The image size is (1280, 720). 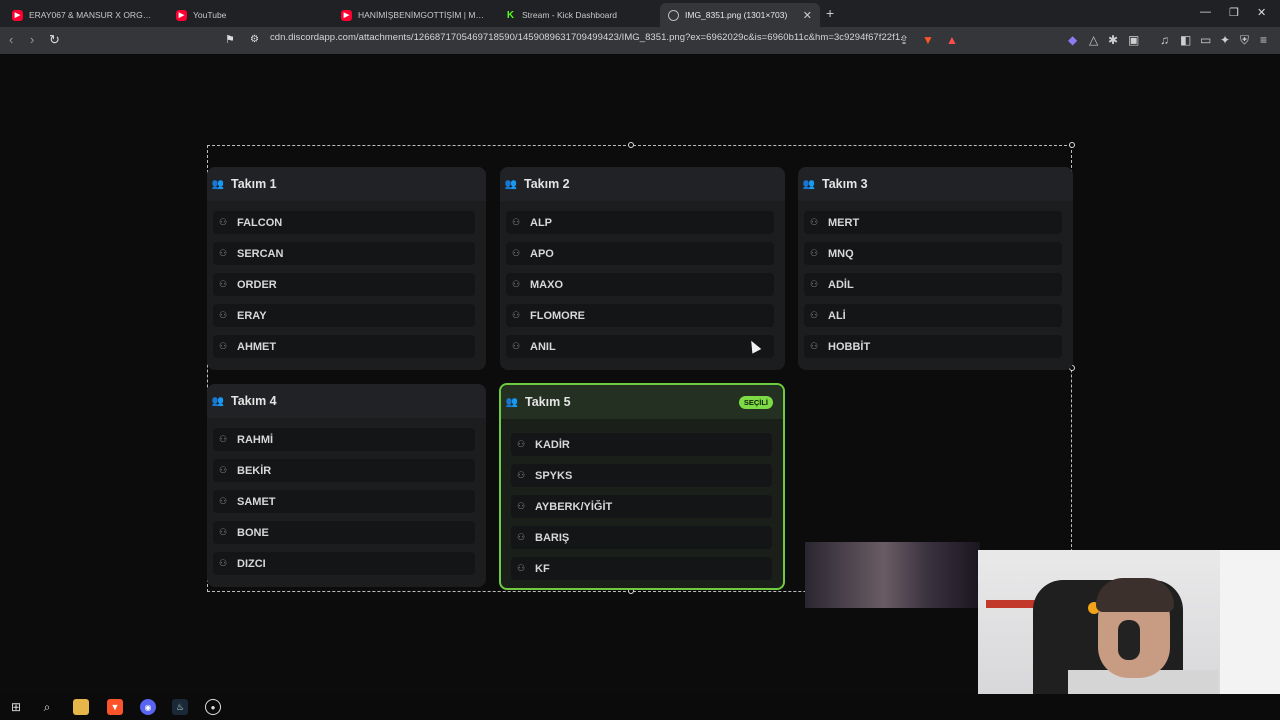 I want to click on brave-shield-icon: ▼, so click(x=928, y=40).